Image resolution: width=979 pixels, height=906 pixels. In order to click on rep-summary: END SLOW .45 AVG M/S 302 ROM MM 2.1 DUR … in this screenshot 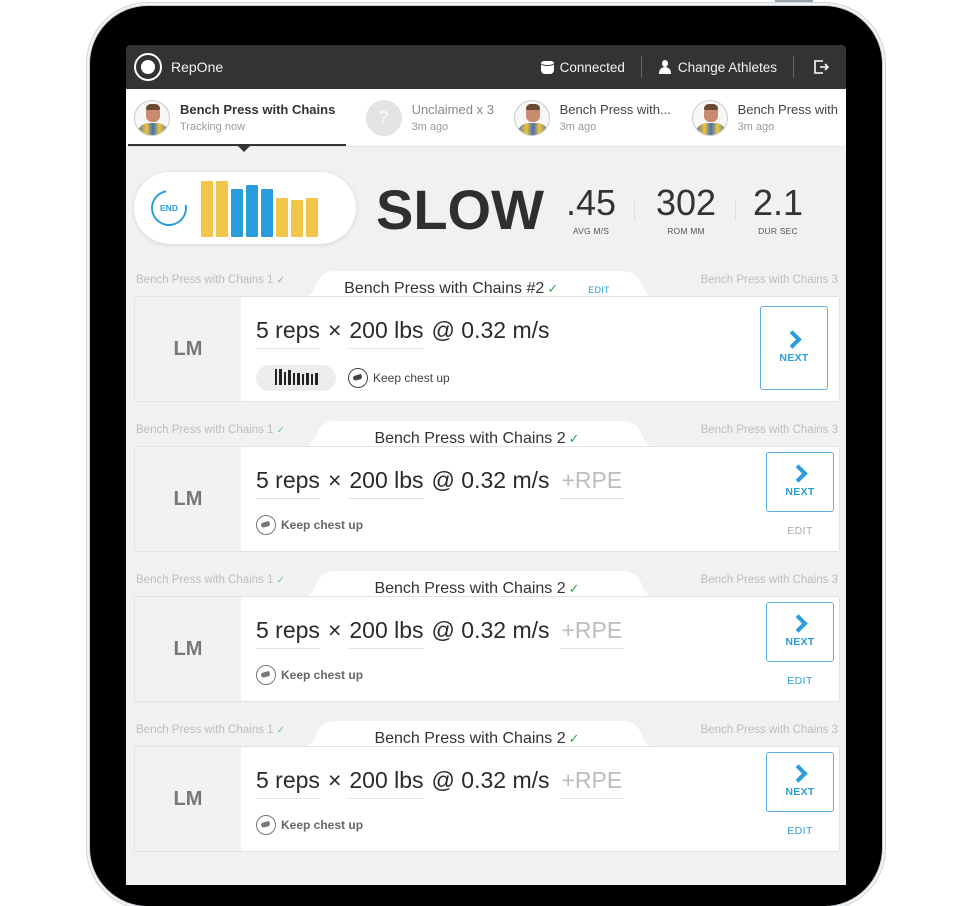, I will do `click(486, 209)`.